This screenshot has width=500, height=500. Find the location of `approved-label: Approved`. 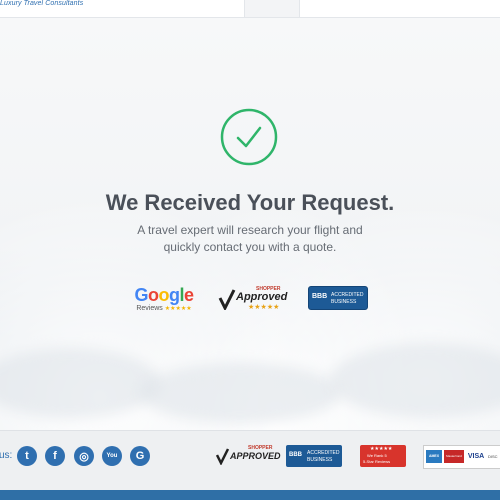

approved-label: Approved is located at coordinates (262, 297).